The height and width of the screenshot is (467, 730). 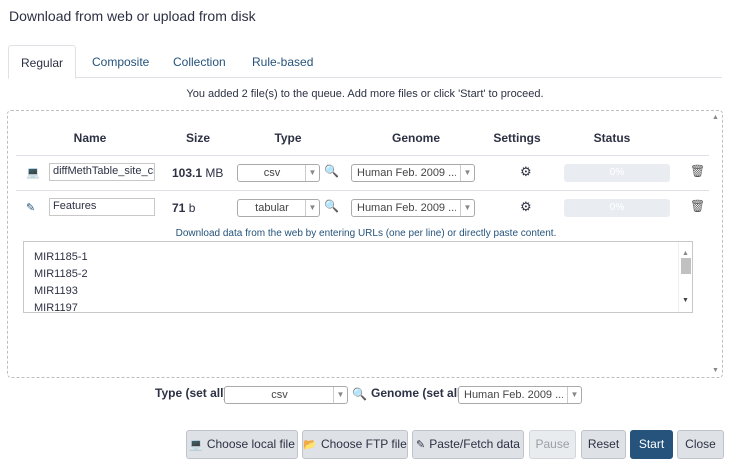 I want to click on header-type: Type, so click(x=288, y=138).